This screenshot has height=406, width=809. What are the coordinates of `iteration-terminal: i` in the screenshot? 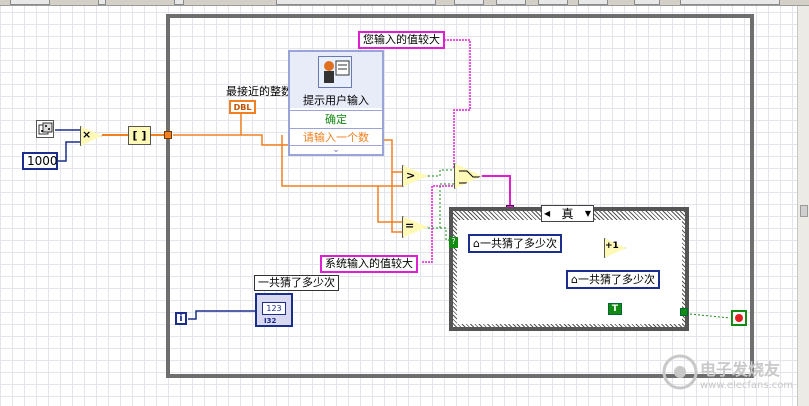 It's located at (181, 318).